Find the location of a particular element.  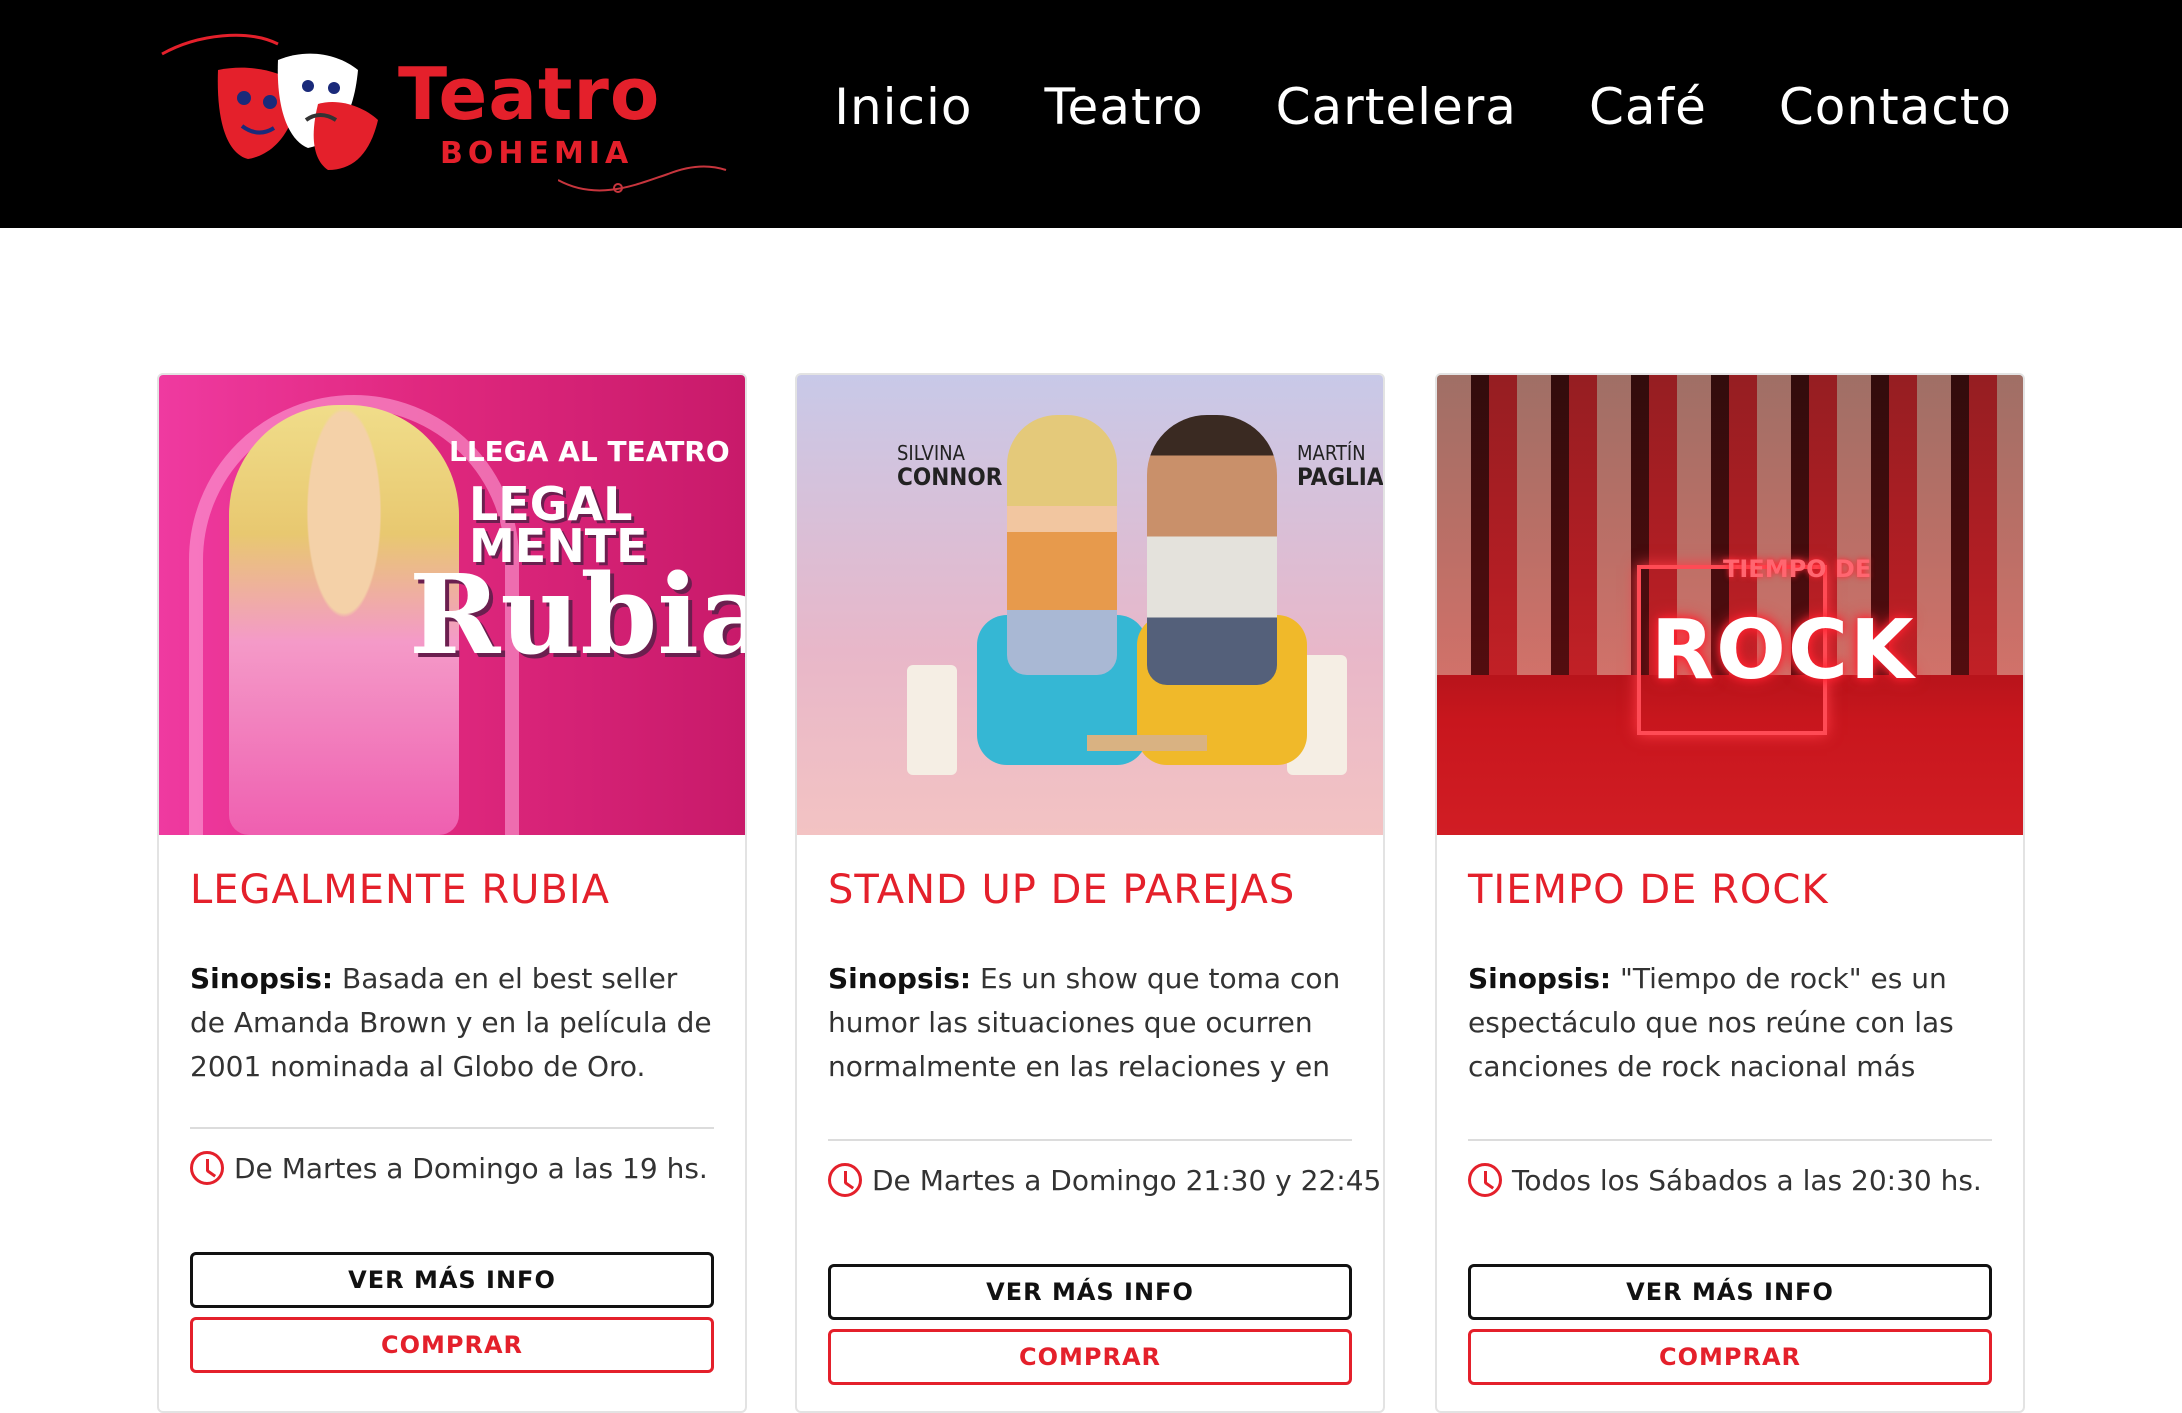

poster-neon-title: ROCK is located at coordinates (1783, 650).